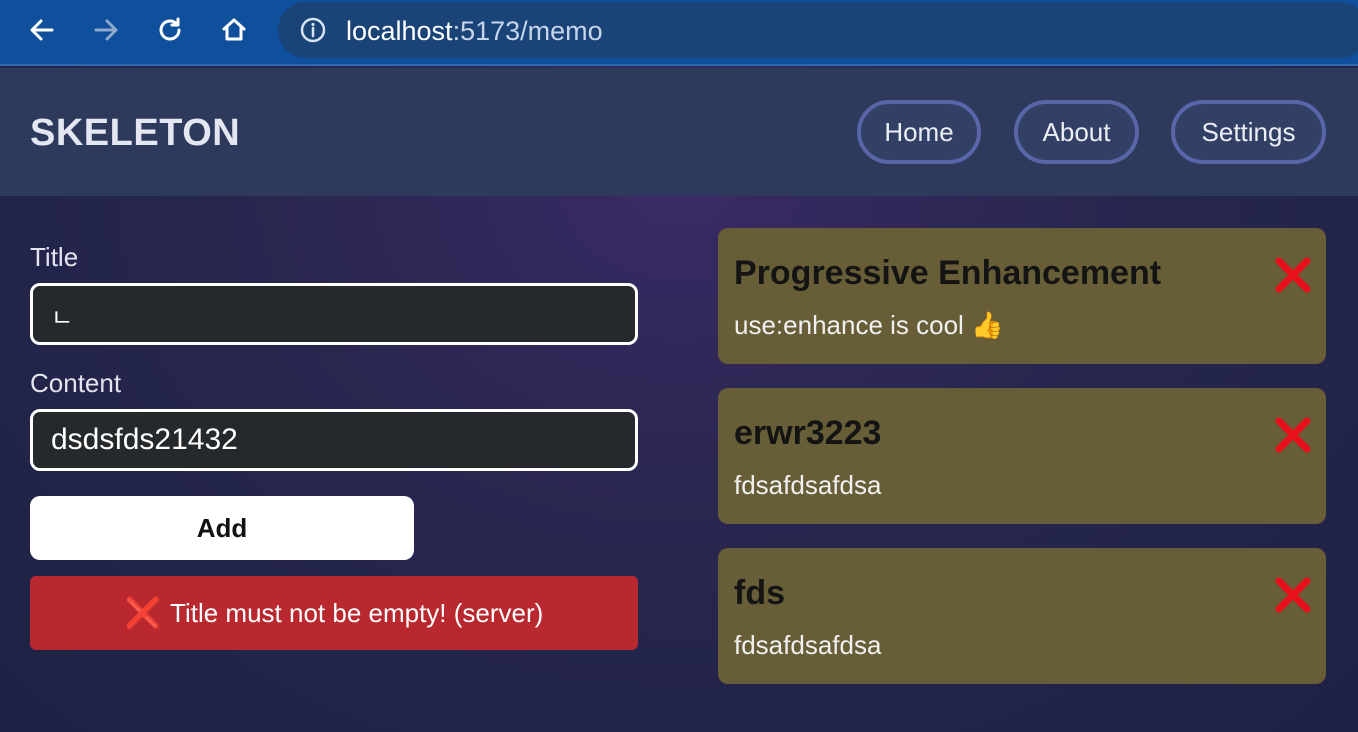 The height and width of the screenshot is (732, 1358). I want to click on address-bar: localhost:5173/memo, so click(818, 30).